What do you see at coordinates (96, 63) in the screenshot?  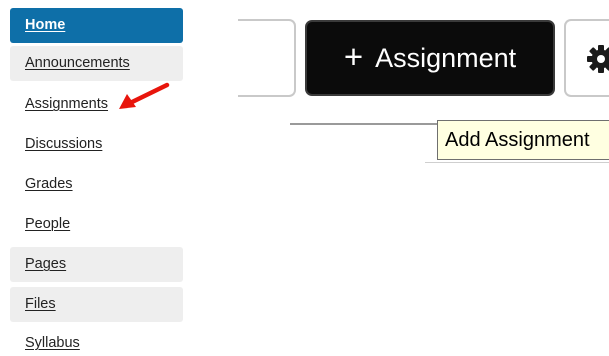 I see `sidebar-item-announcements: Announcements` at bounding box center [96, 63].